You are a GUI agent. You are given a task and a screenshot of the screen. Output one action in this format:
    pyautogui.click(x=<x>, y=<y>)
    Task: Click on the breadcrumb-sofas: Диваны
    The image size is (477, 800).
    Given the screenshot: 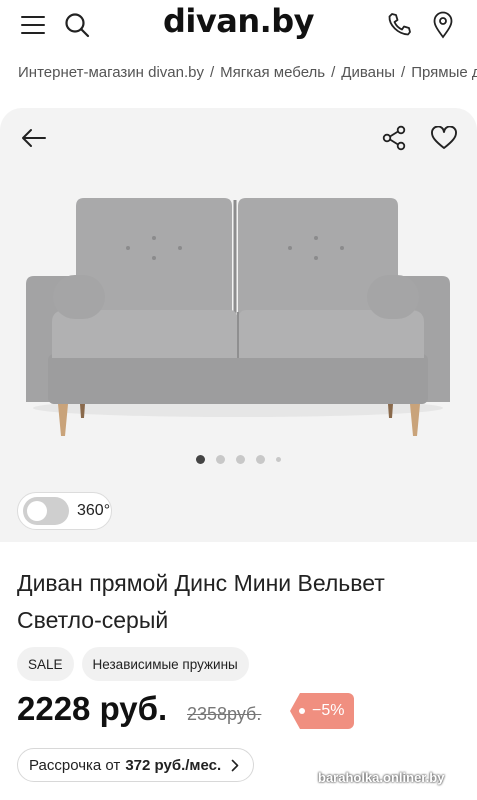 What is the action you would take?
    pyautogui.click(x=368, y=72)
    